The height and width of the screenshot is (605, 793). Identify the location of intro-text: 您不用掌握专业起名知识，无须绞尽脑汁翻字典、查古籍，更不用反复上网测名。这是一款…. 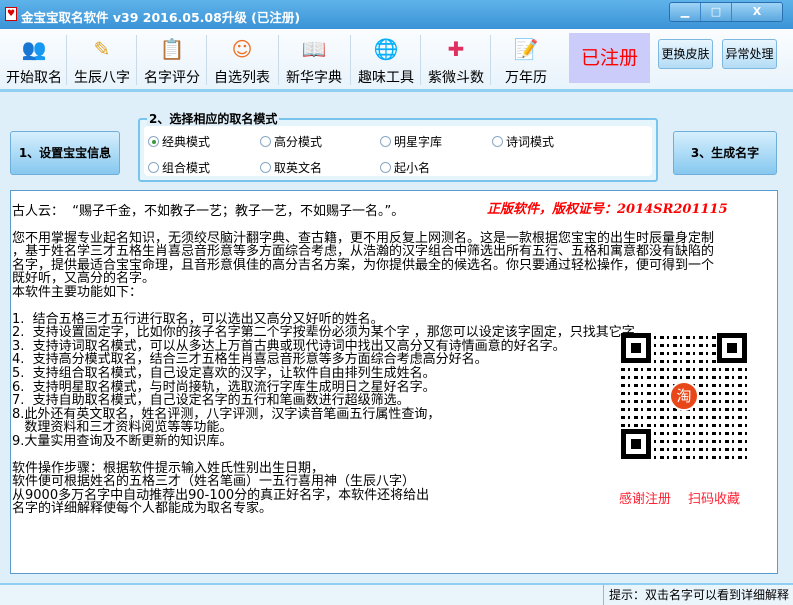
(363, 265).